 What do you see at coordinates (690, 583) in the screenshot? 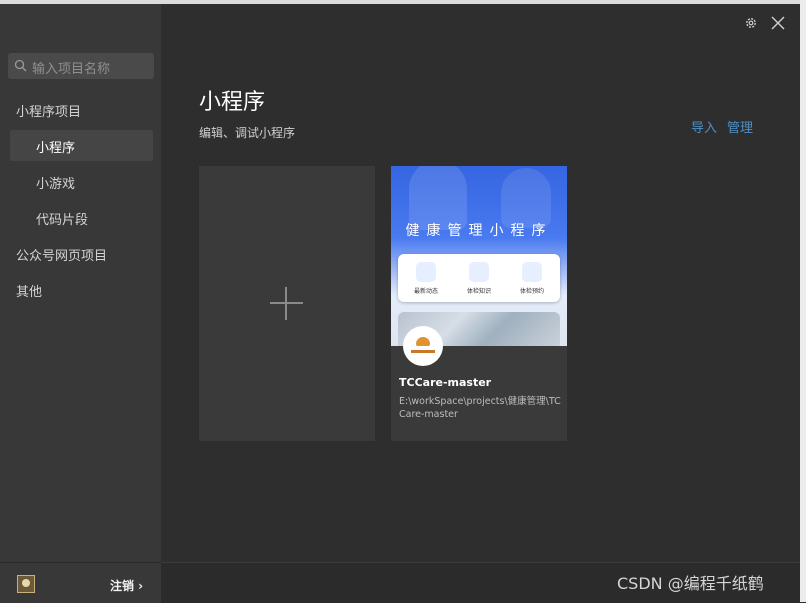
I see `watermark: CSDN @编程千纸鹤` at bounding box center [690, 583].